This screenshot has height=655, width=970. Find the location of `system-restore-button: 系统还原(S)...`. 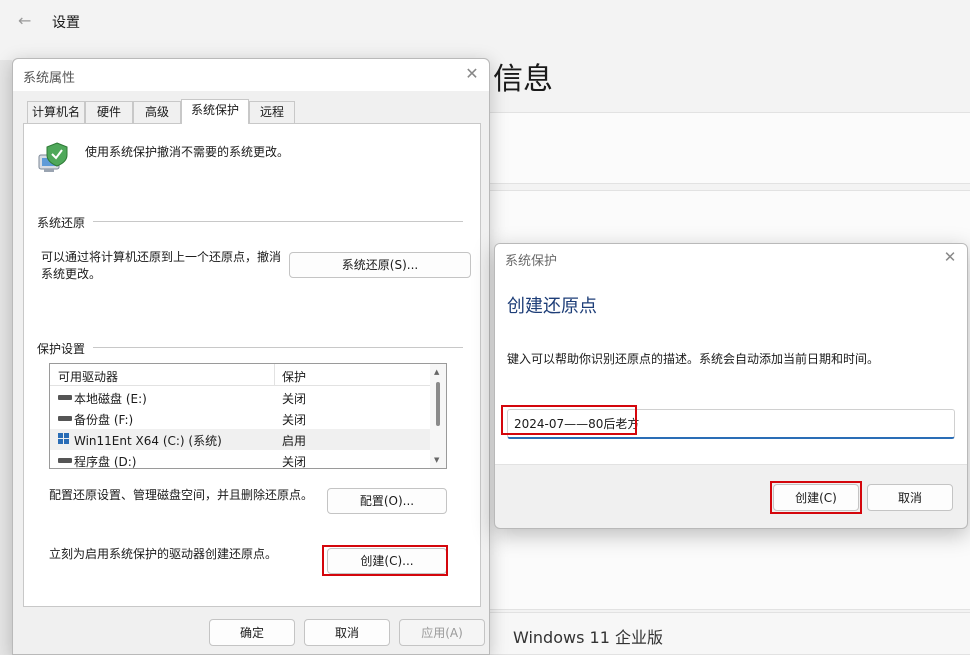

system-restore-button: 系统还原(S)... is located at coordinates (380, 265).